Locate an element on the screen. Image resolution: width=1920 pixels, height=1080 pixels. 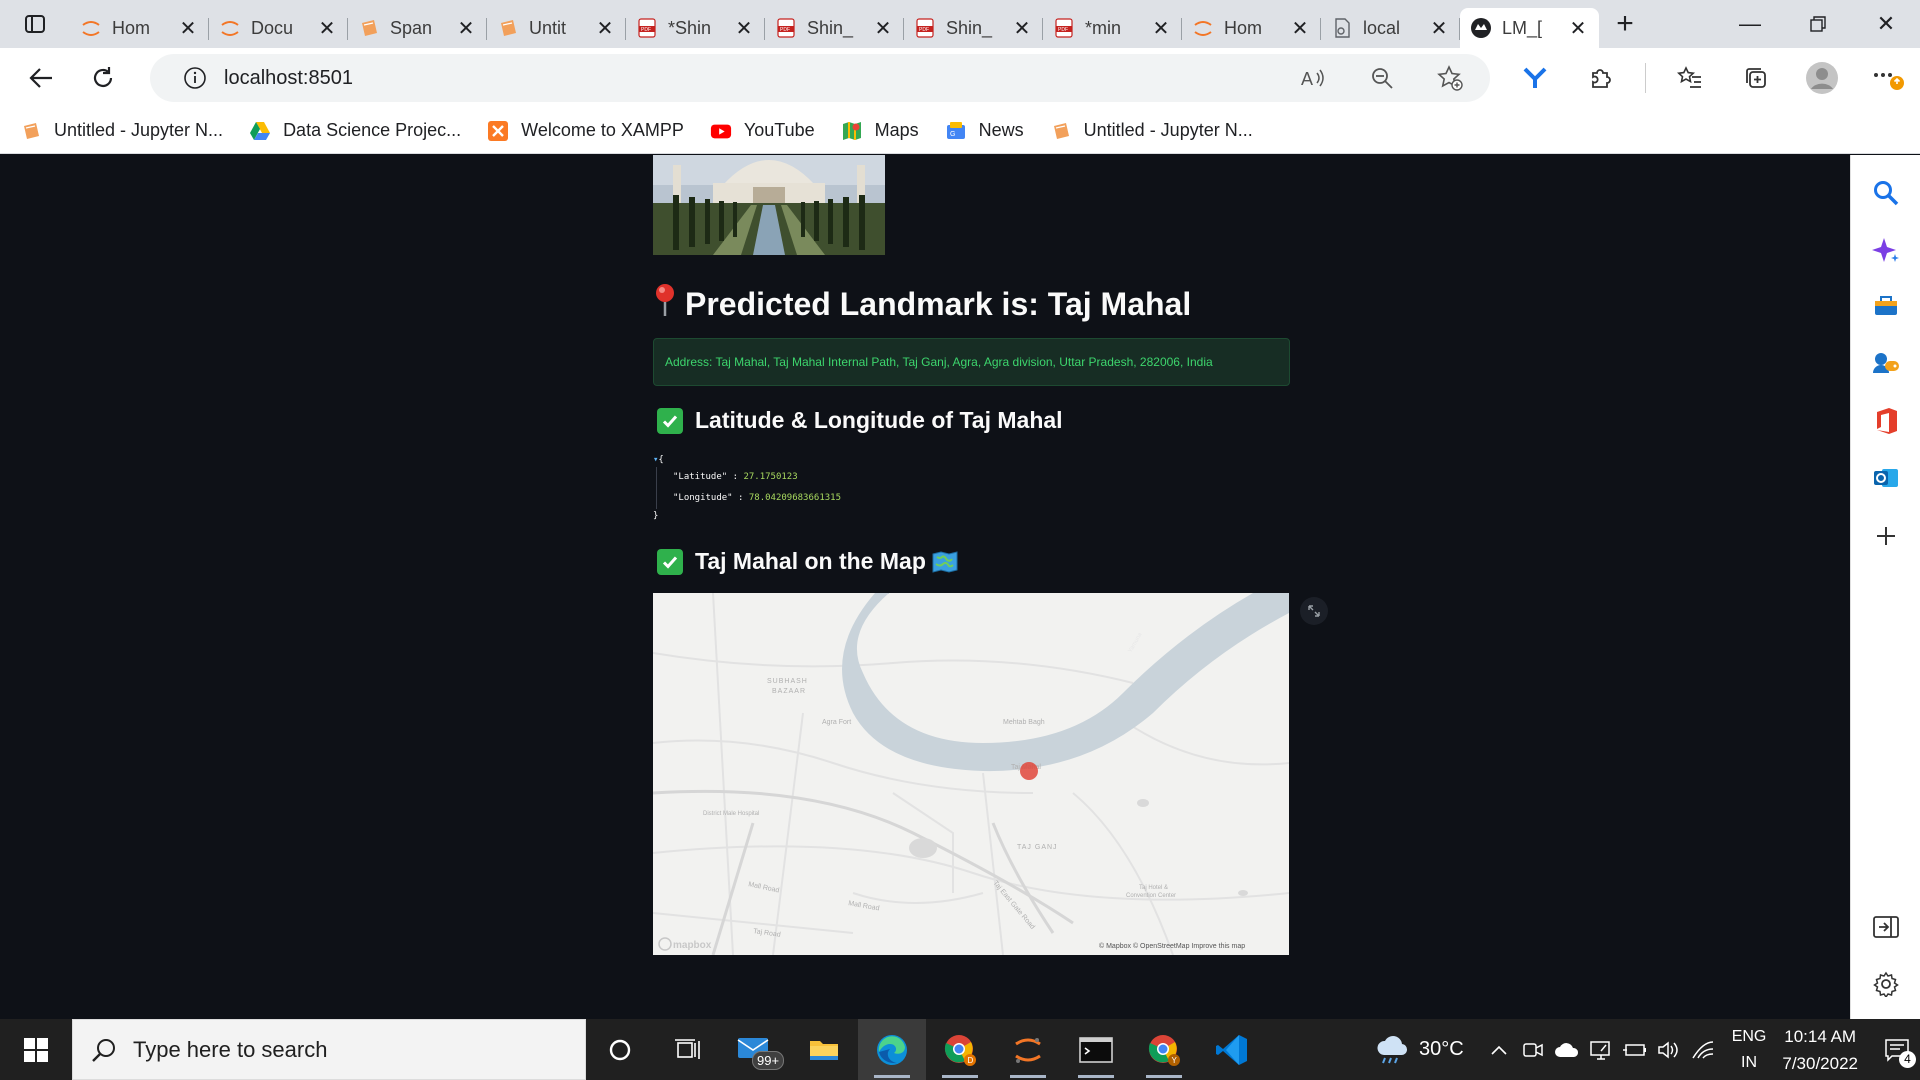
weather-widget: 30°C is located at coordinates (1419, 1050).